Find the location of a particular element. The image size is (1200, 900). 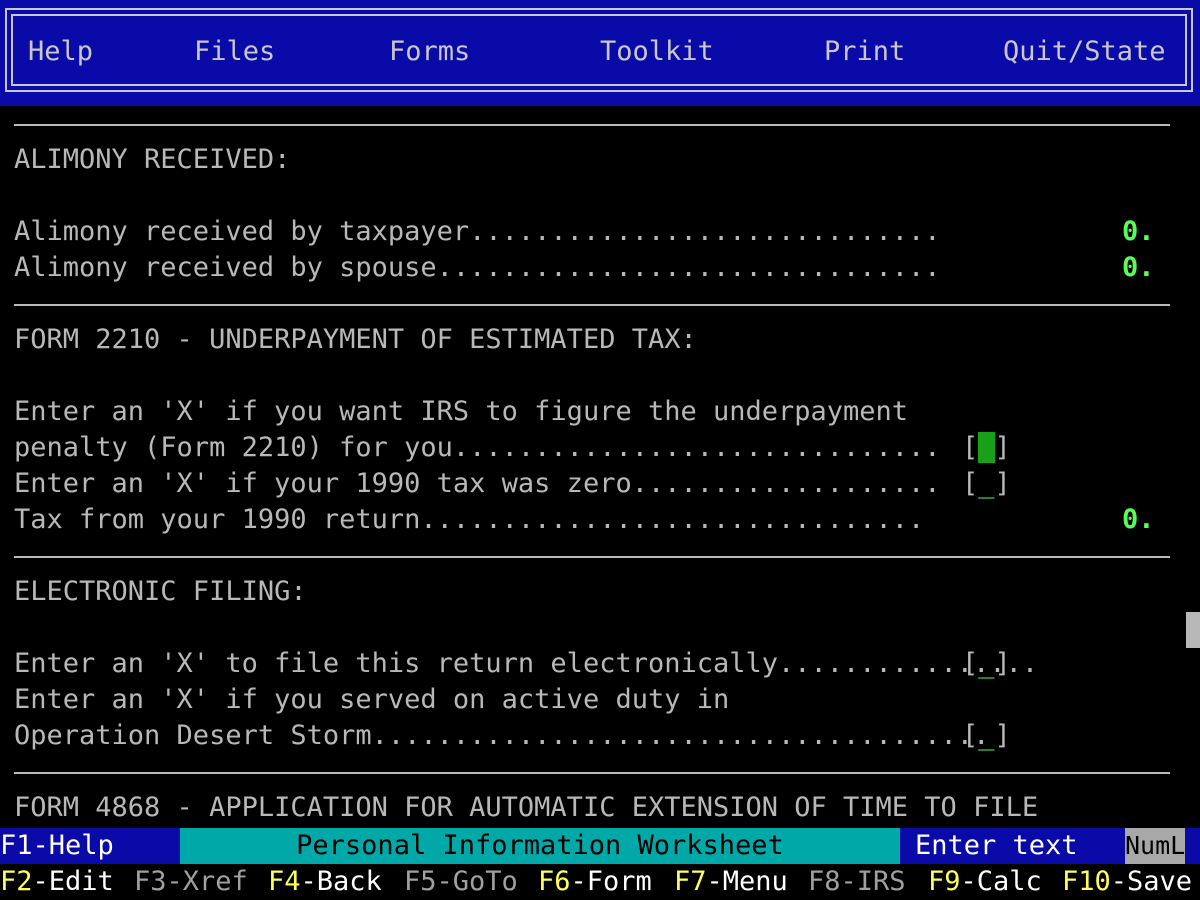

f5-goto-key: F5-GoTo is located at coordinates (461, 882).